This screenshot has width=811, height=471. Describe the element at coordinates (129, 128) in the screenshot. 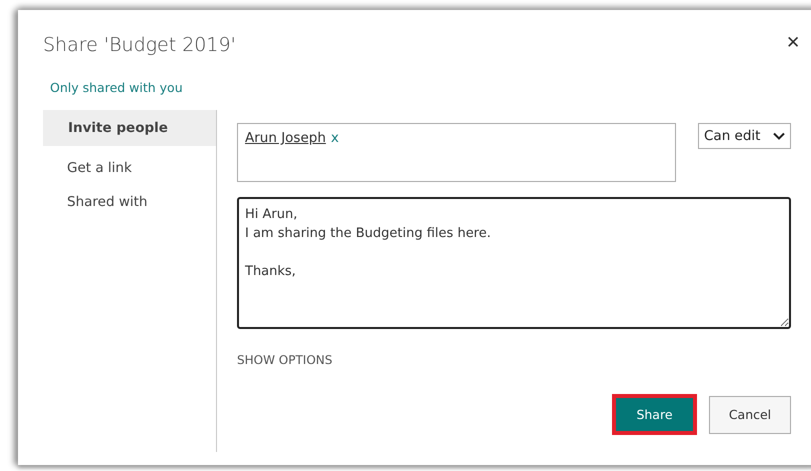

I see `sidebar-item: Invite people` at that location.